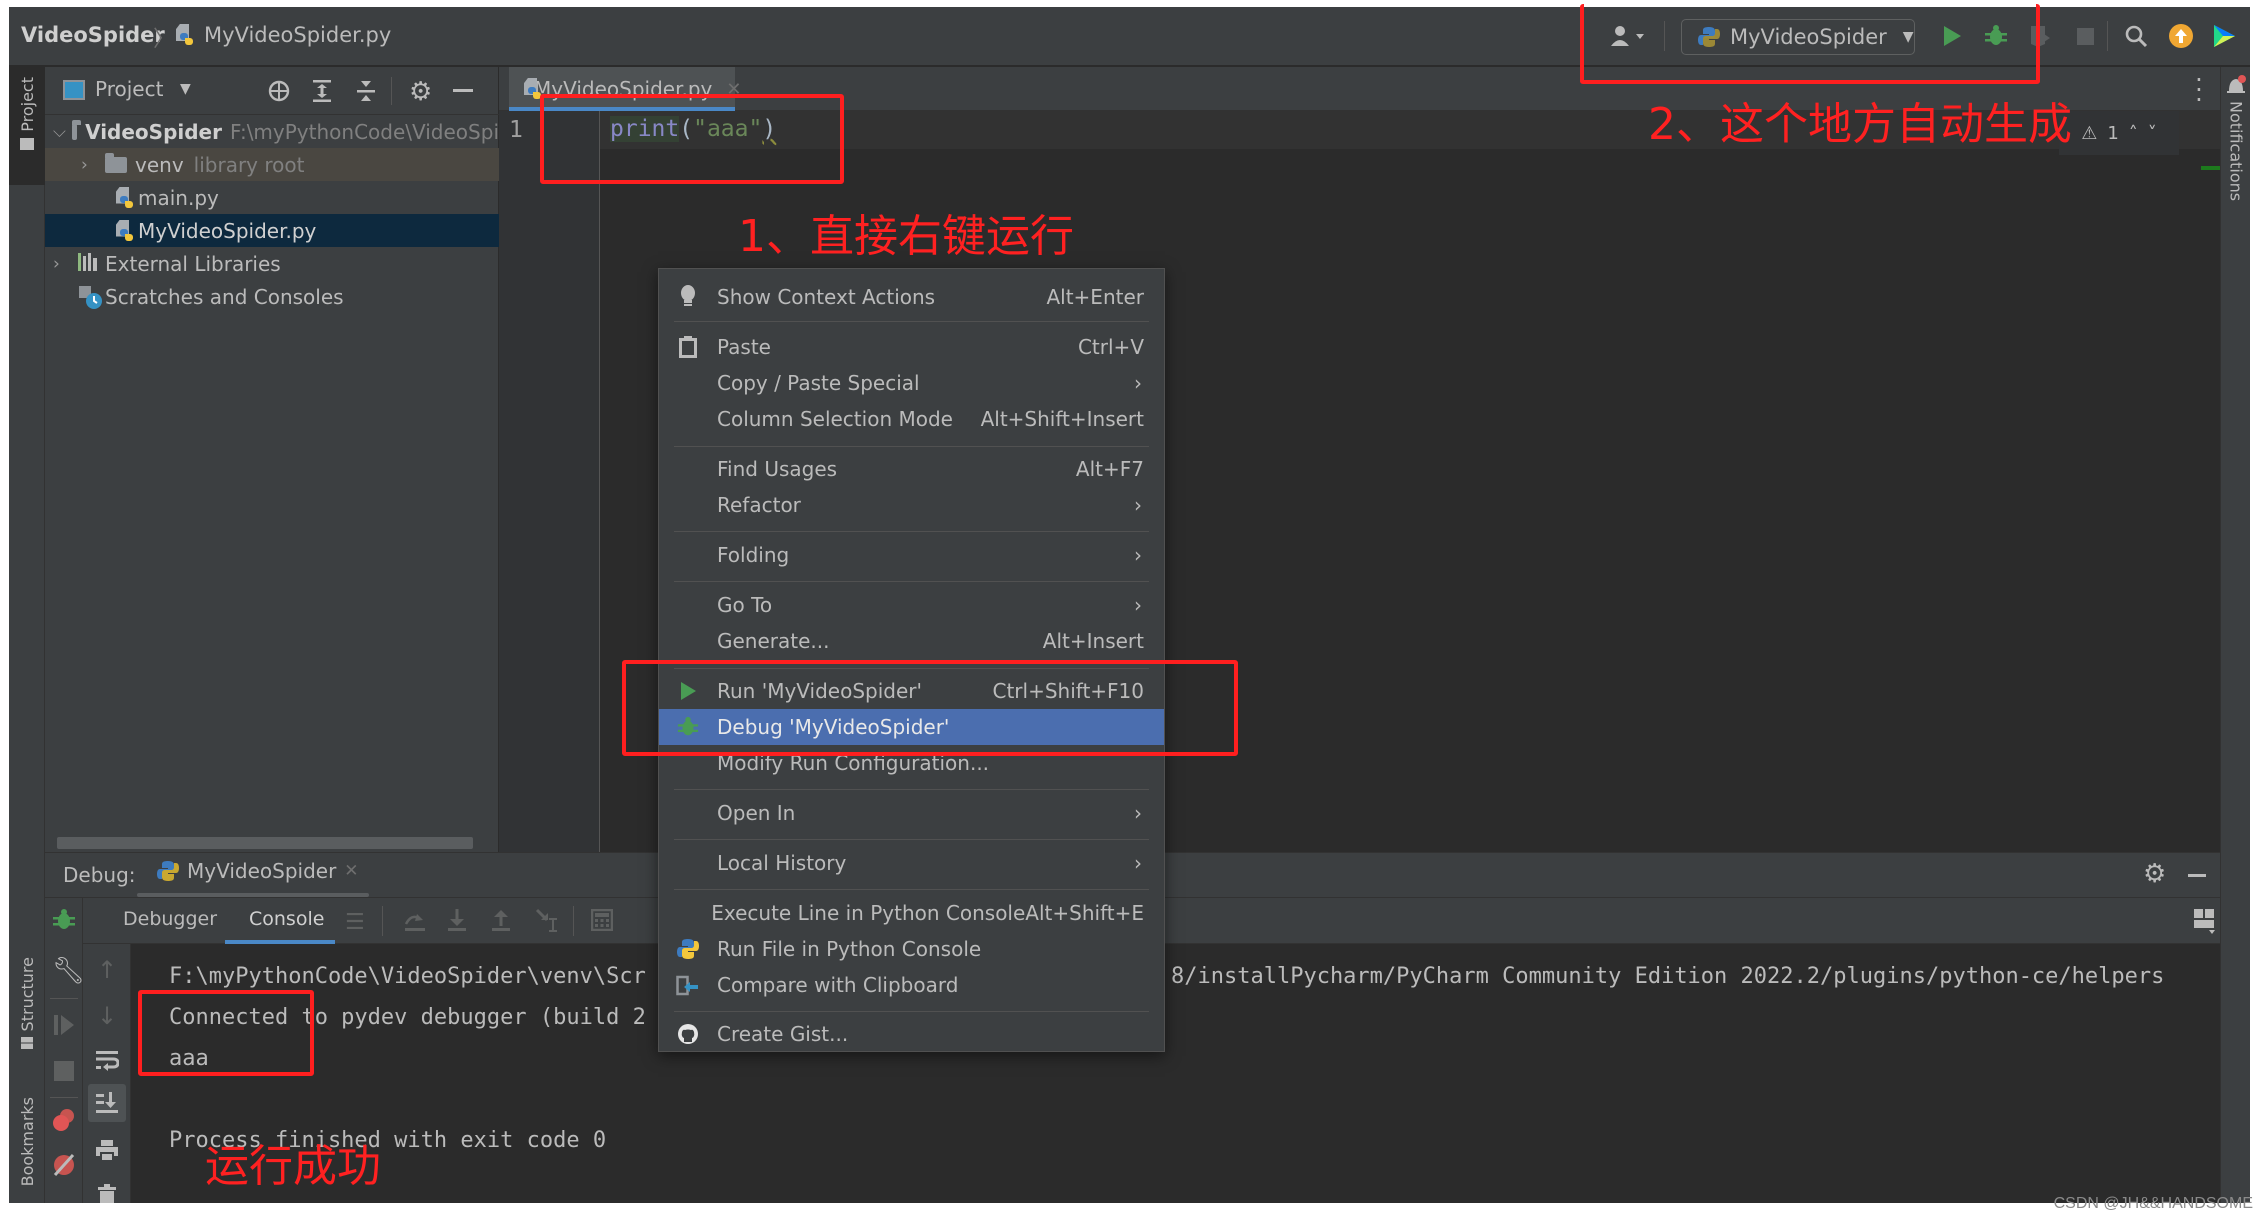 This screenshot has width=2259, height=1215. What do you see at coordinates (366, 93) in the screenshot?
I see `collapse-all-icon` at bounding box center [366, 93].